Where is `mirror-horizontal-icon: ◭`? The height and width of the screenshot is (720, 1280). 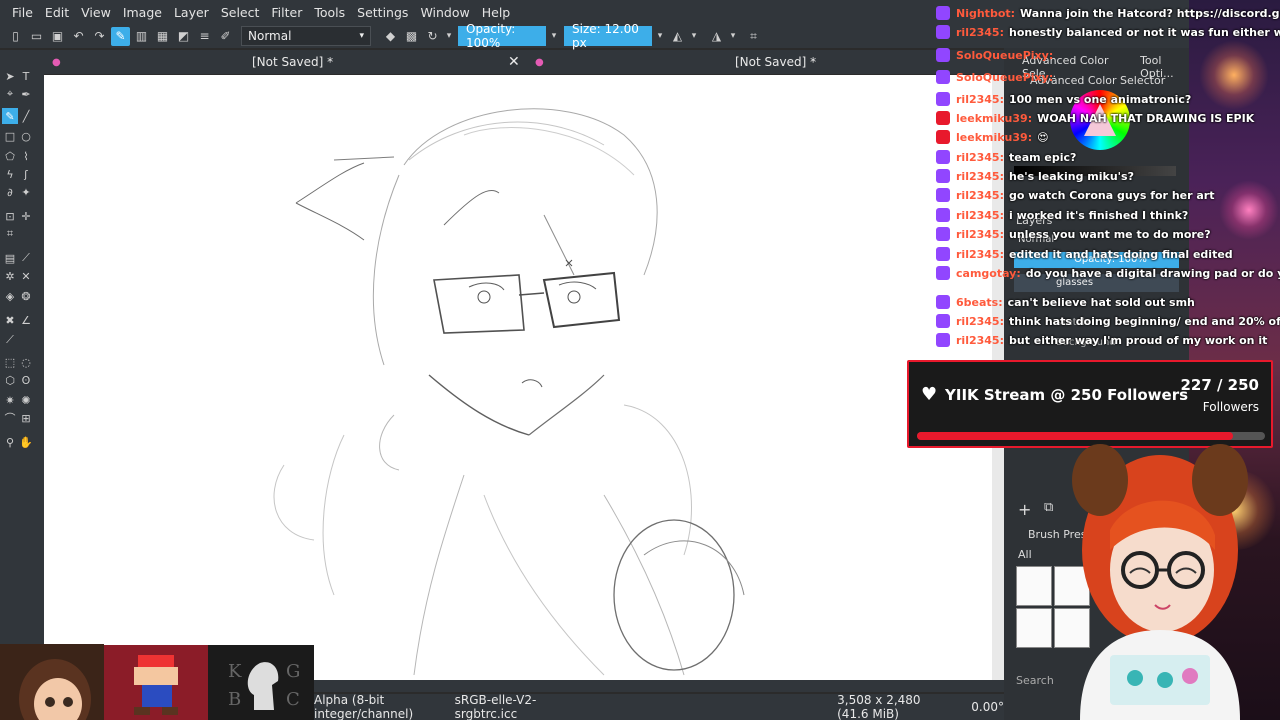
mirror-horizontal-icon: ◭ is located at coordinates (677, 36).